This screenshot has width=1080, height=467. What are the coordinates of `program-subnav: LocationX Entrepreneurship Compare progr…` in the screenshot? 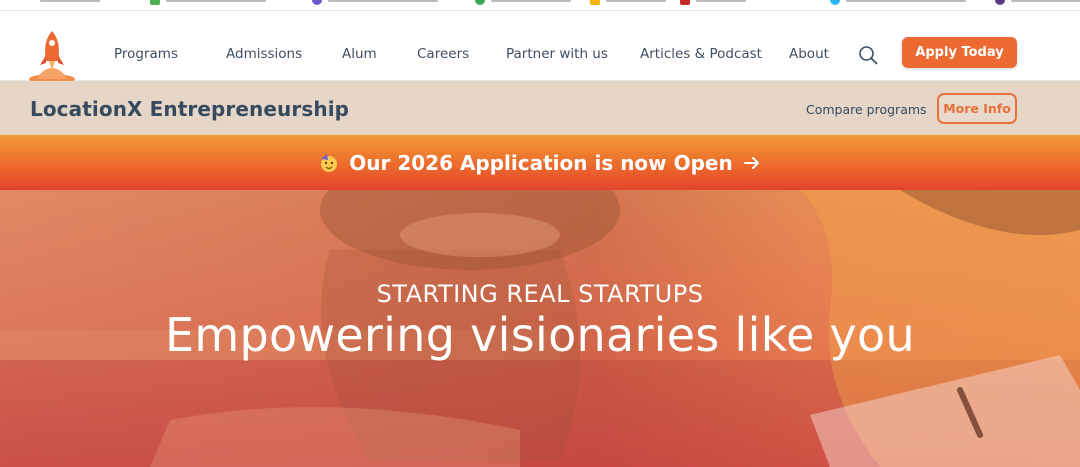 It's located at (540, 108).